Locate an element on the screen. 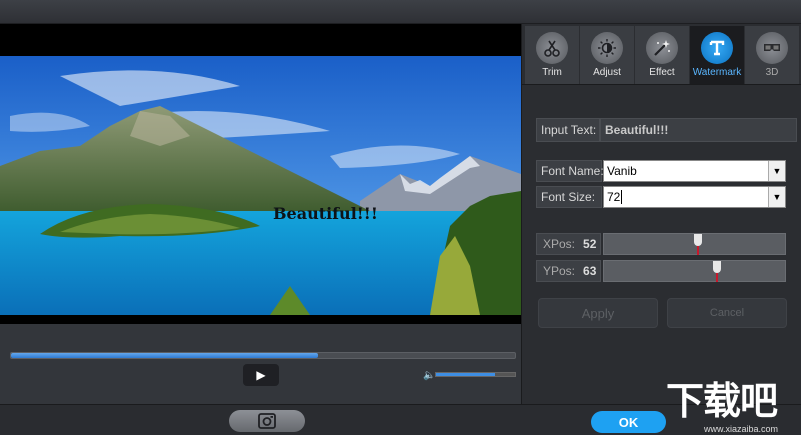 Image resolution: width=801 pixels, height=435 pixels. play-button: ▶ is located at coordinates (261, 375).